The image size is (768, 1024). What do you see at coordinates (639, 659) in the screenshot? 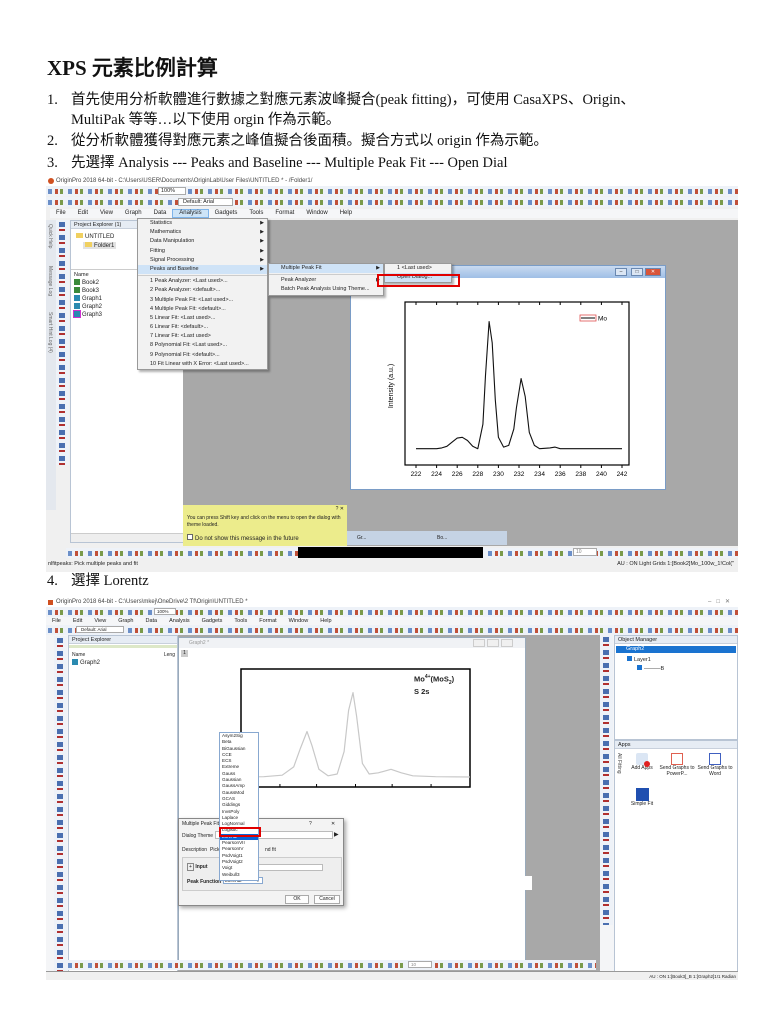
I see `object-layer-node: Layer1` at bounding box center [639, 659].